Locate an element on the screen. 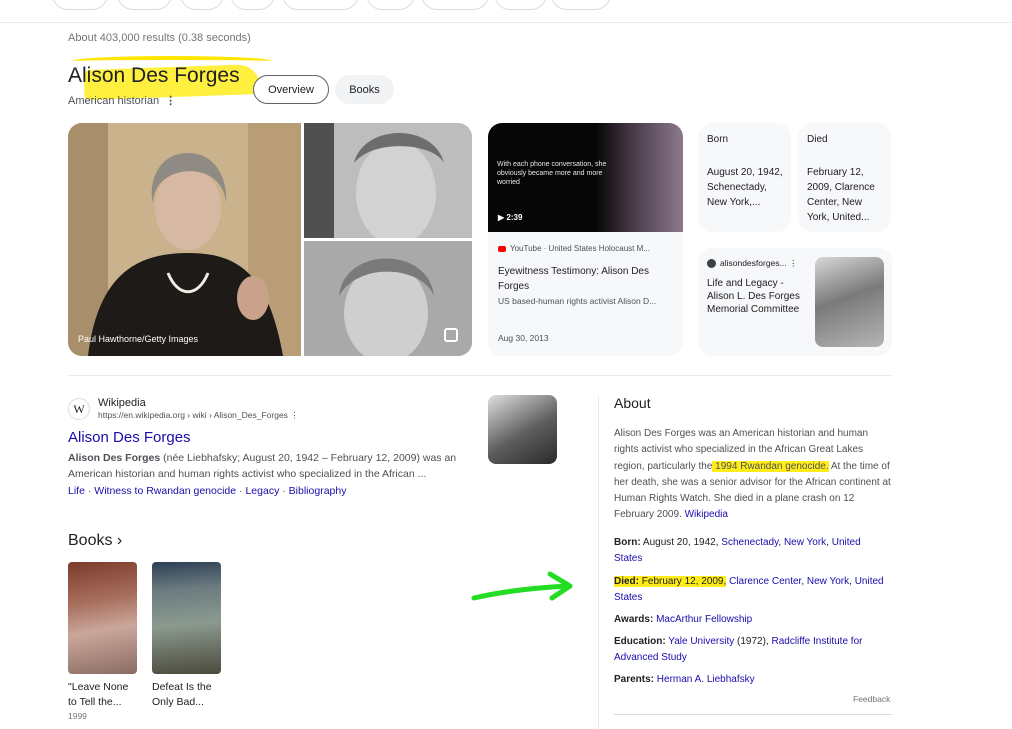 This screenshot has width=1012, height=729. photo-credit: Paul Hawthorne/Getty Images is located at coordinates (138, 339).